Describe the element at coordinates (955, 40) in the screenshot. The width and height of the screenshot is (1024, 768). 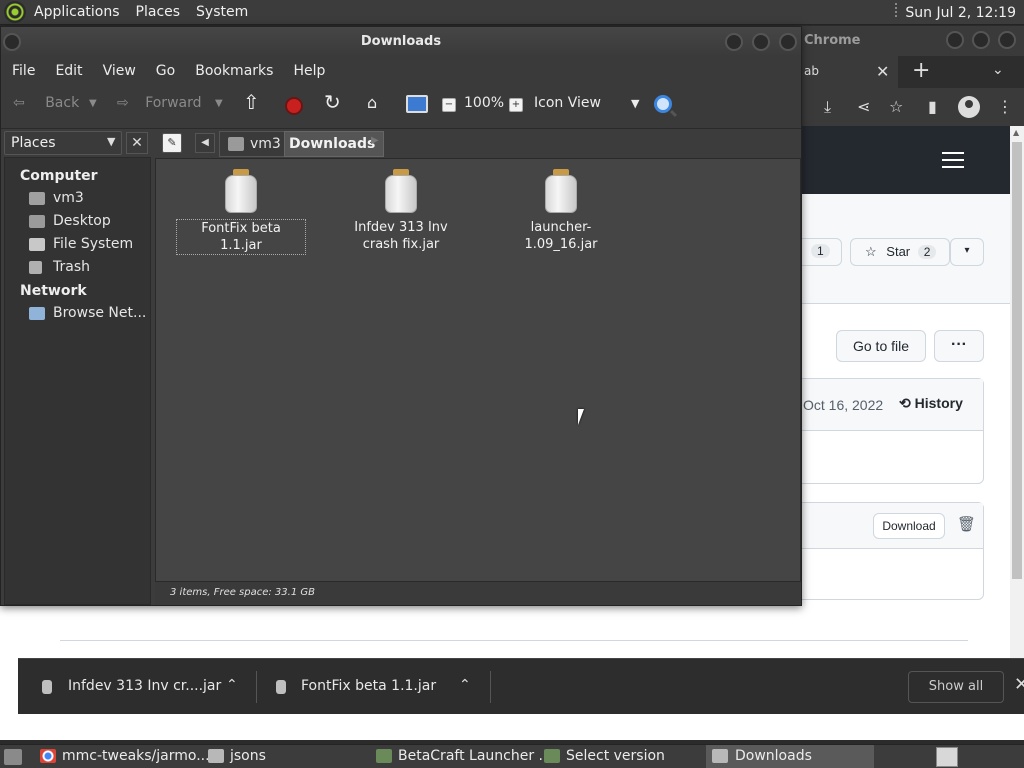
I see `browser-minimize-button` at that location.